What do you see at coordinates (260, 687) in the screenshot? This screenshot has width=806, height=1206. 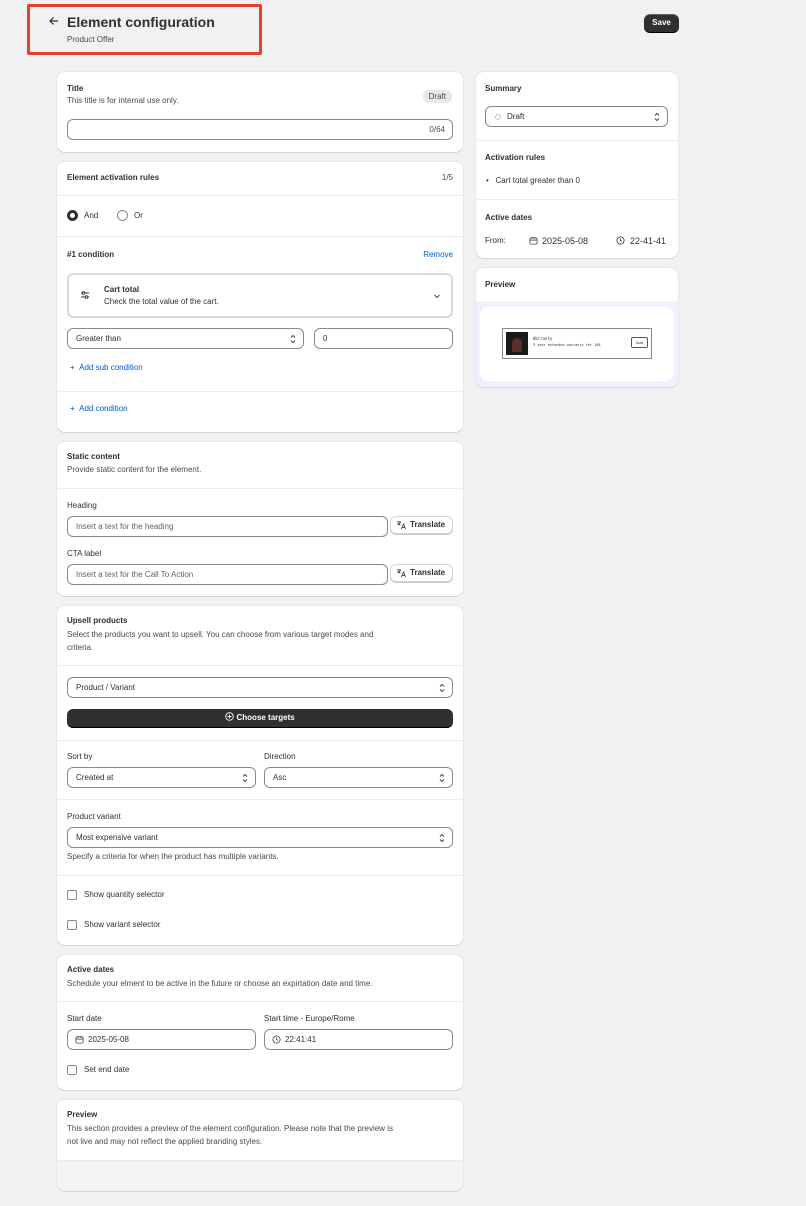 I see `target-mode-select: Product / Variant` at bounding box center [260, 687].